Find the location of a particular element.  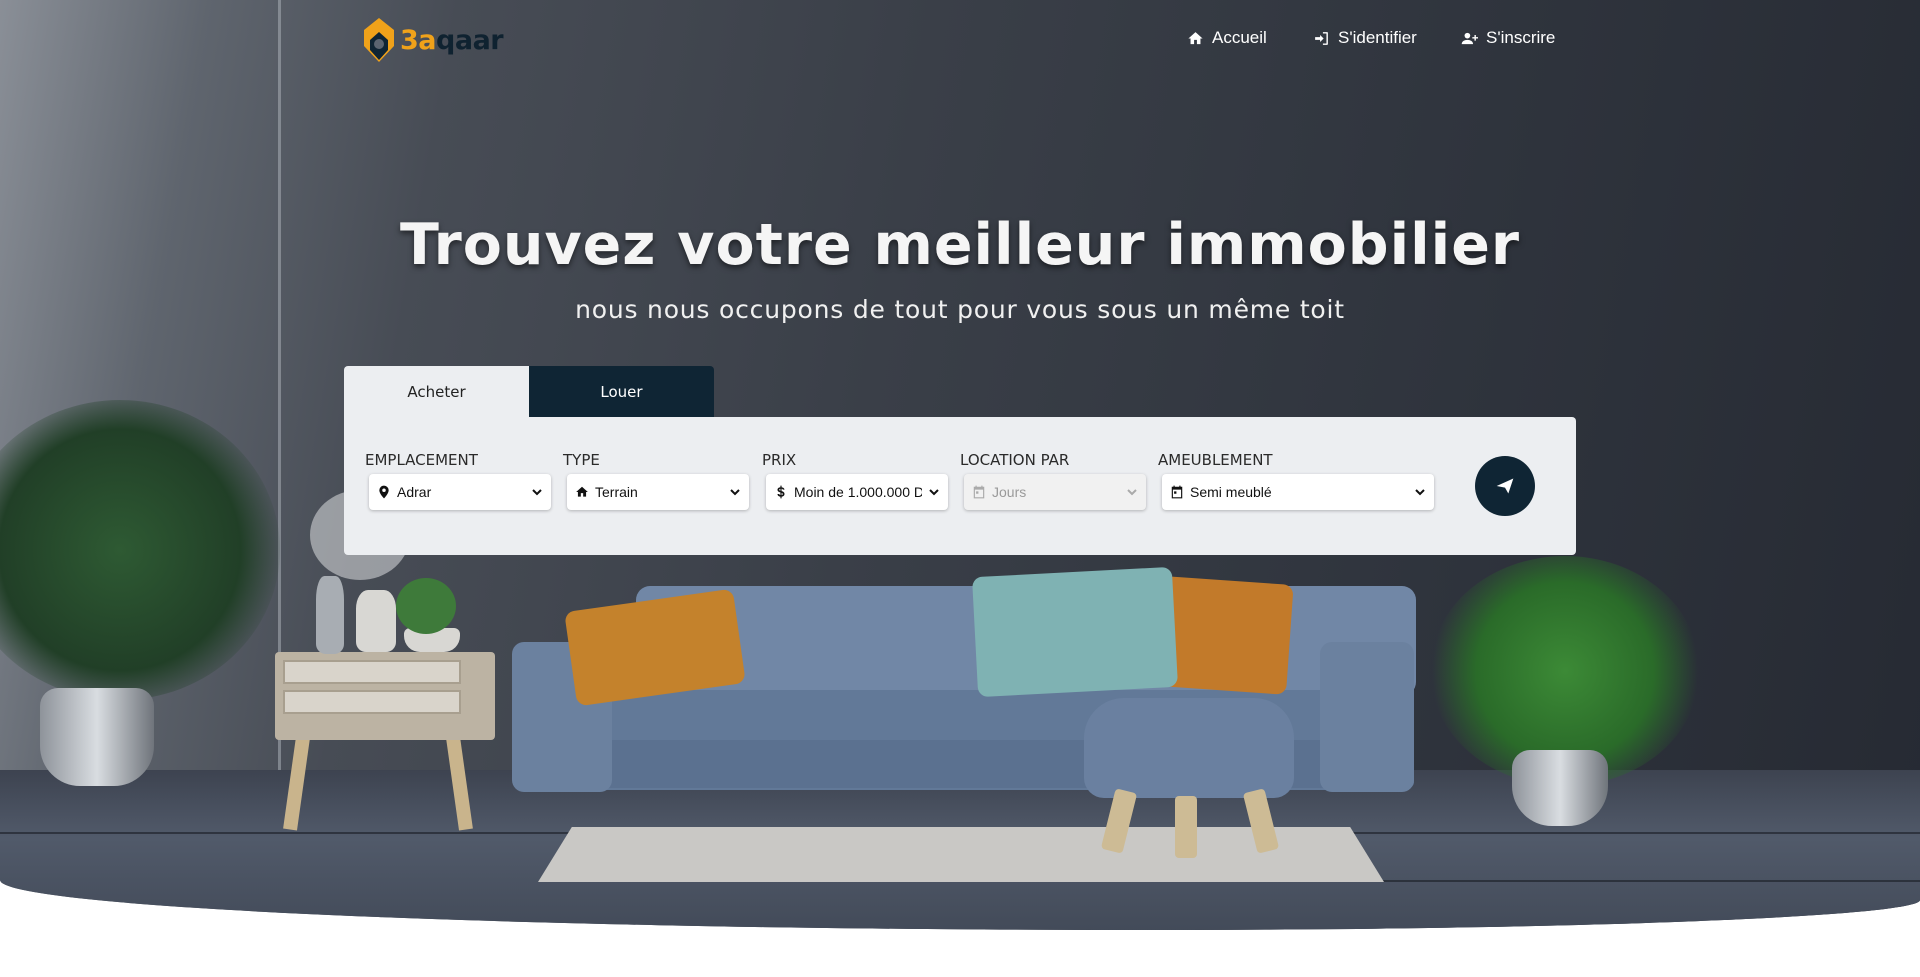

left-plant is located at coordinates (140, 550).